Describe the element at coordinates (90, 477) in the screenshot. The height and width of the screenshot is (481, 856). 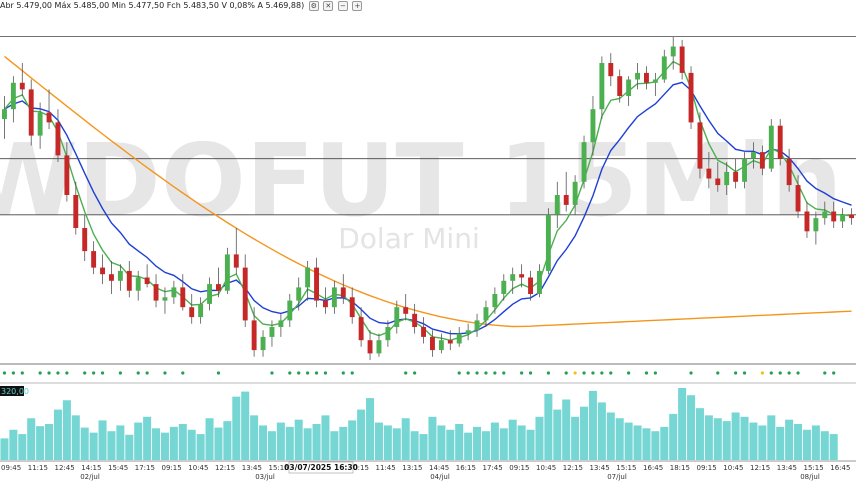
I see `date-label: 02/jul` at that location.